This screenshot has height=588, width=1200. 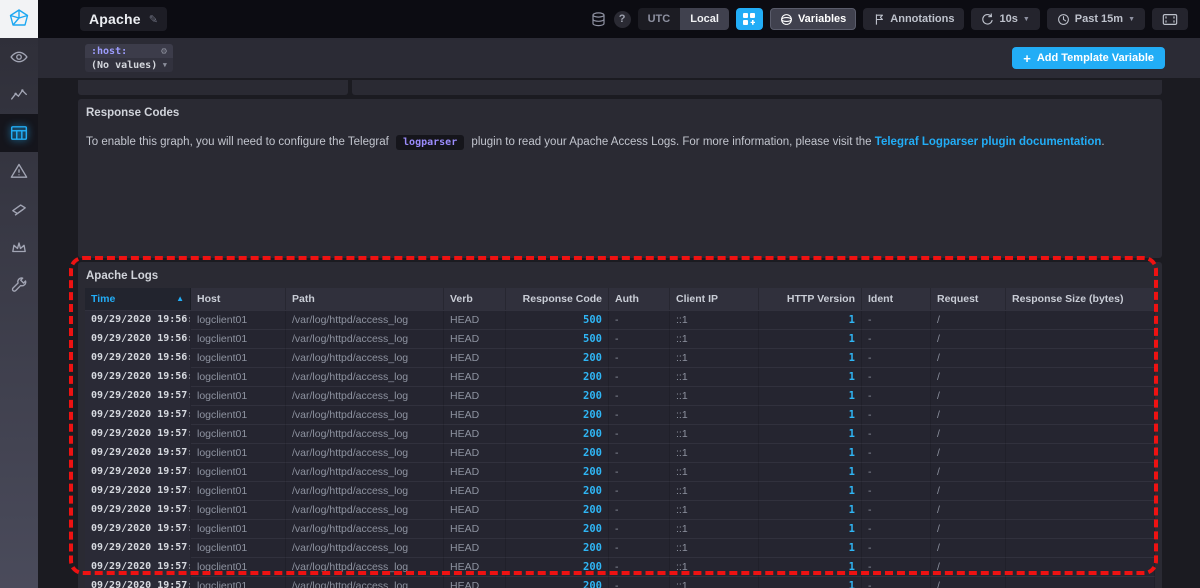 What do you see at coordinates (1103, 142) in the screenshot?
I see `message-text-after: .` at bounding box center [1103, 142].